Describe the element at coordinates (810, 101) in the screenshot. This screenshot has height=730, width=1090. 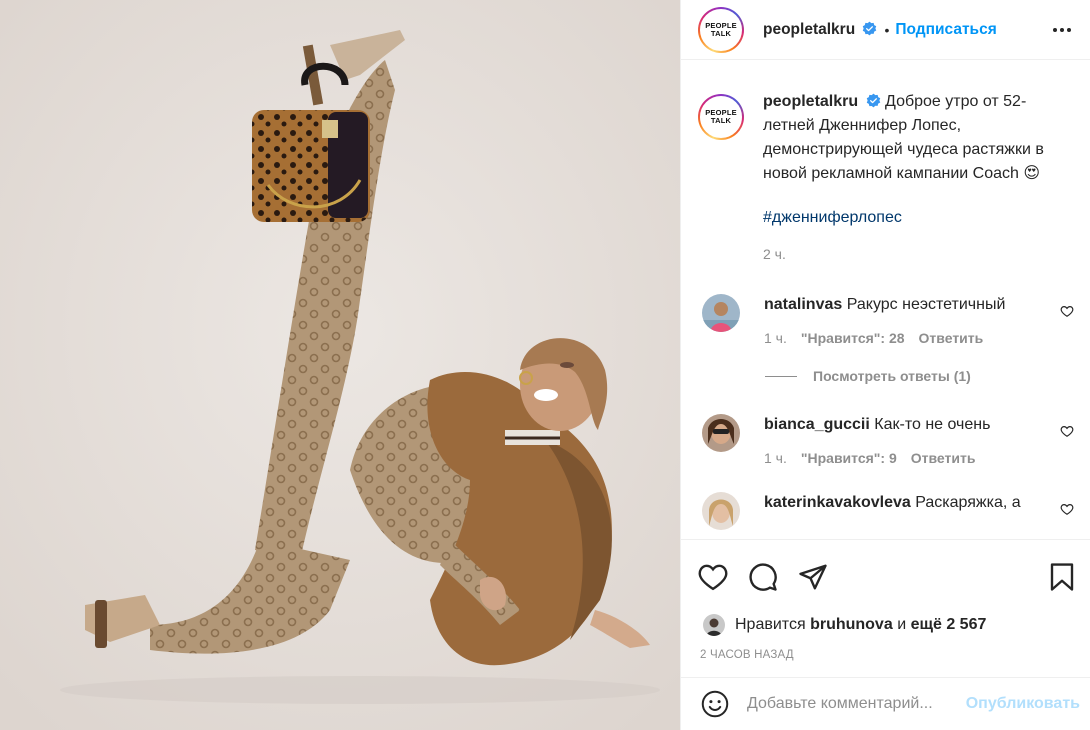
I see `caption-username: peopletalkru` at that location.